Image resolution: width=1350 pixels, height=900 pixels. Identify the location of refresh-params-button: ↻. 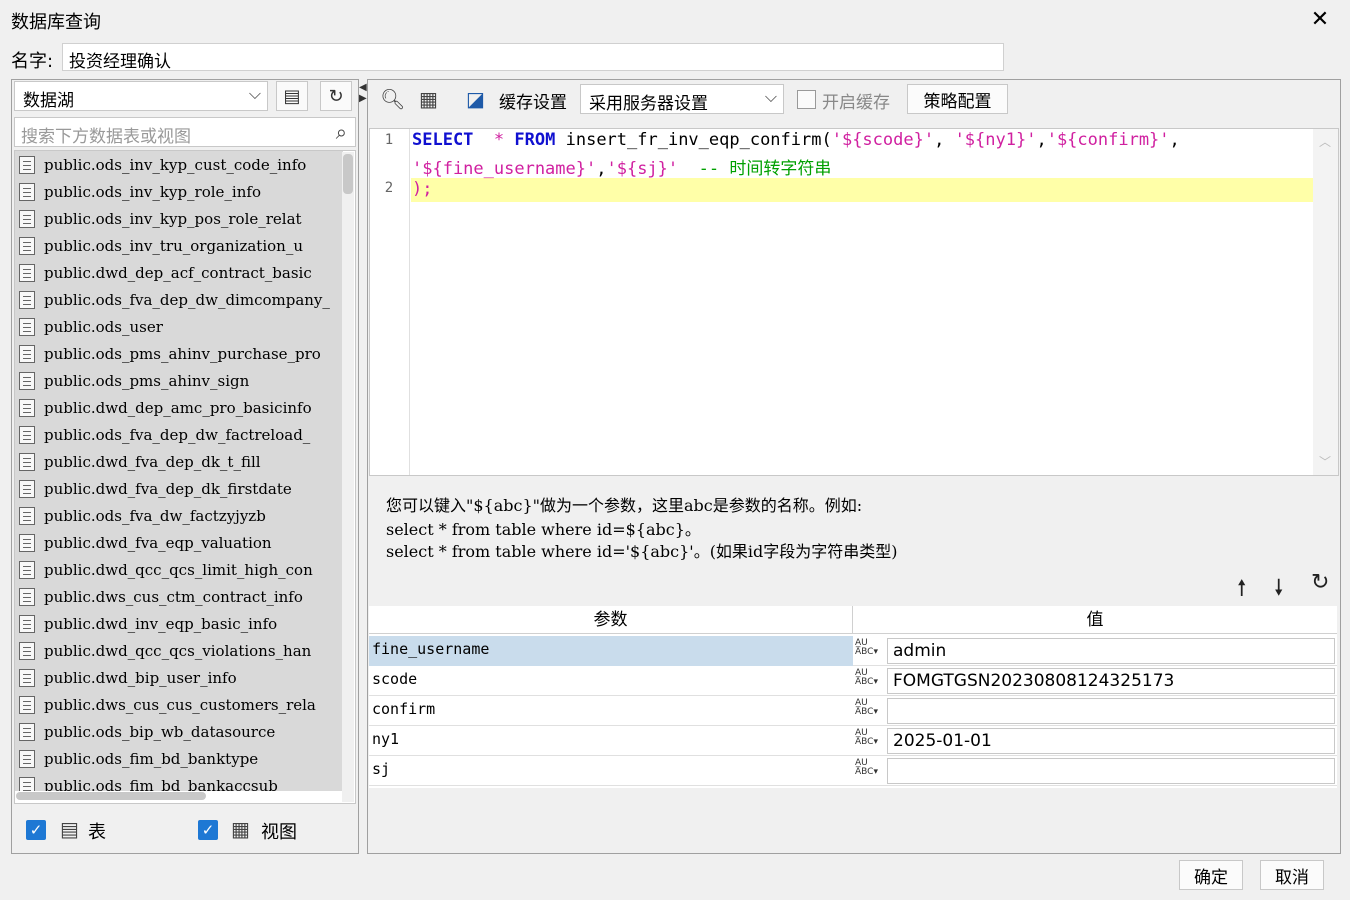
(1320, 582).